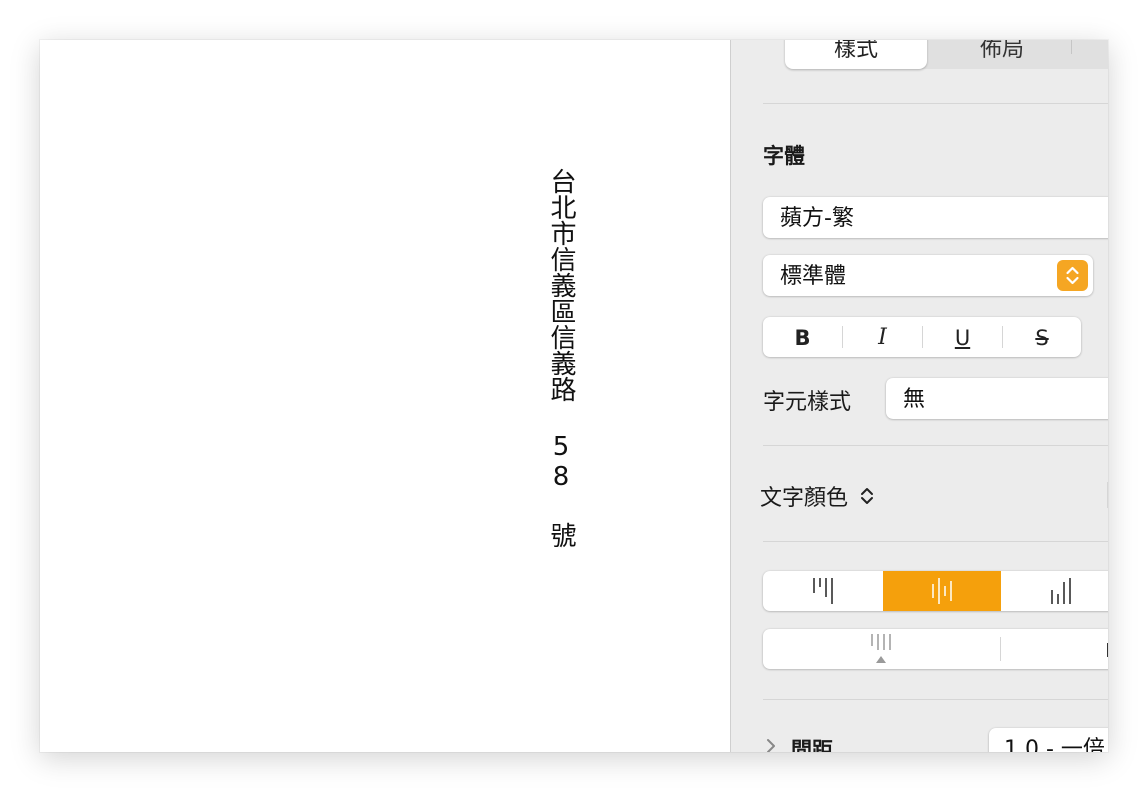  What do you see at coordinates (1002, 54) in the screenshot?
I see `tab-layout: 佈局` at bounding box center [1002, 54].